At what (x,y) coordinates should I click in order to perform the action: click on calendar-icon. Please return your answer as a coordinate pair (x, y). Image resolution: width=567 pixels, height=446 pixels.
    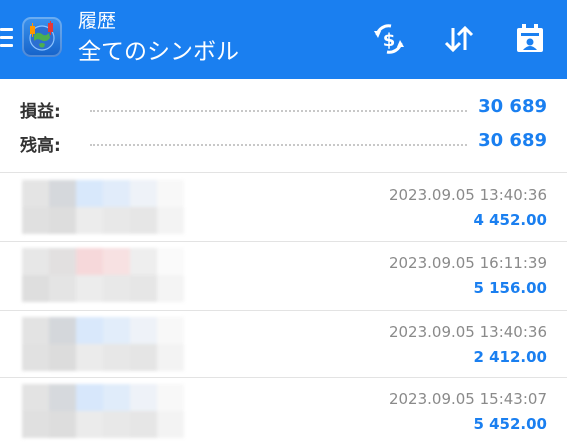
    Looking at the image, I should click on (530, 38).